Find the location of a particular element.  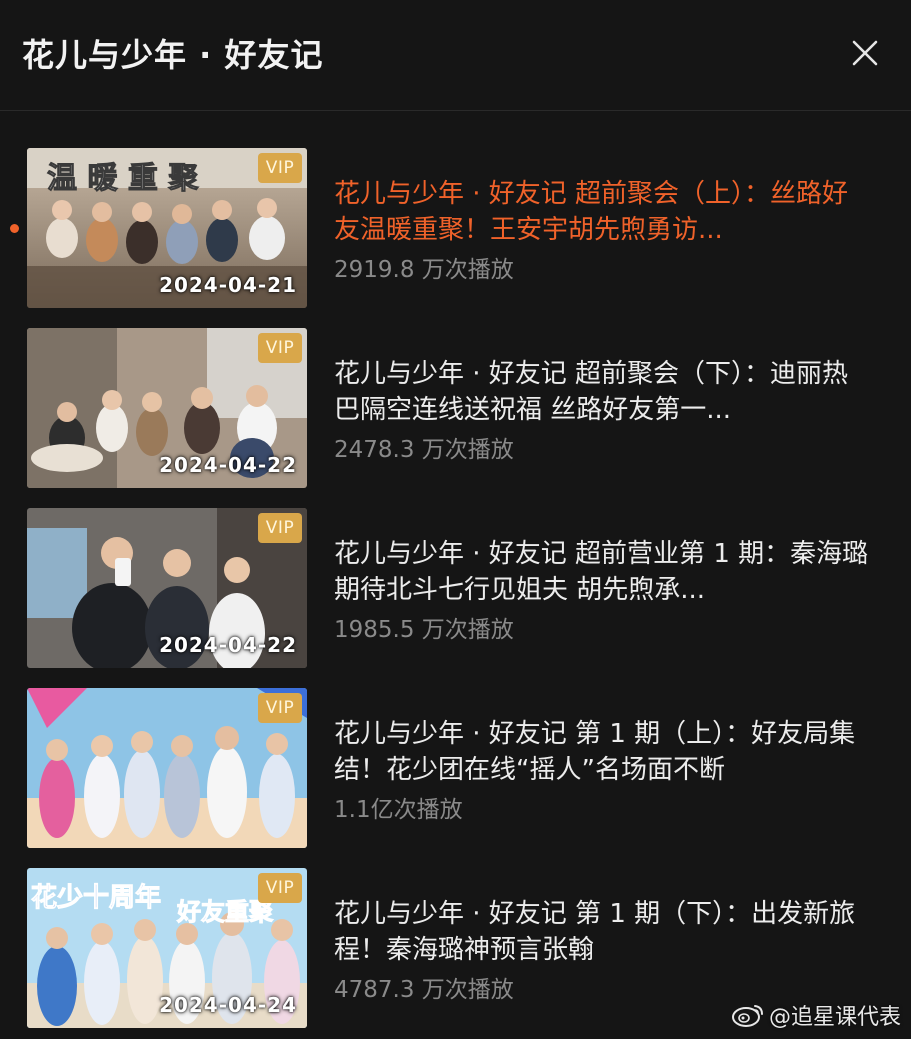

close-icon is located at coordinates (865, 53).